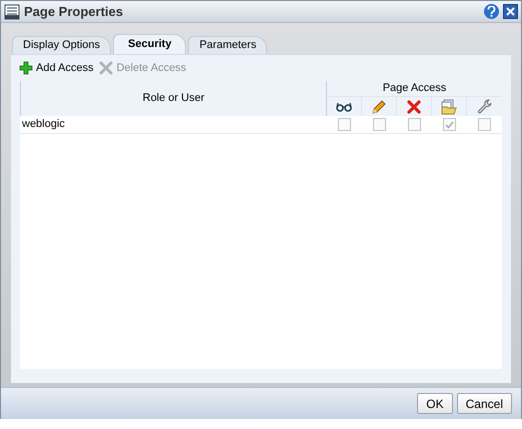 The height and width of the screenshot is (429, 522). I want to click on tab: Parameters, so click(228, 45).